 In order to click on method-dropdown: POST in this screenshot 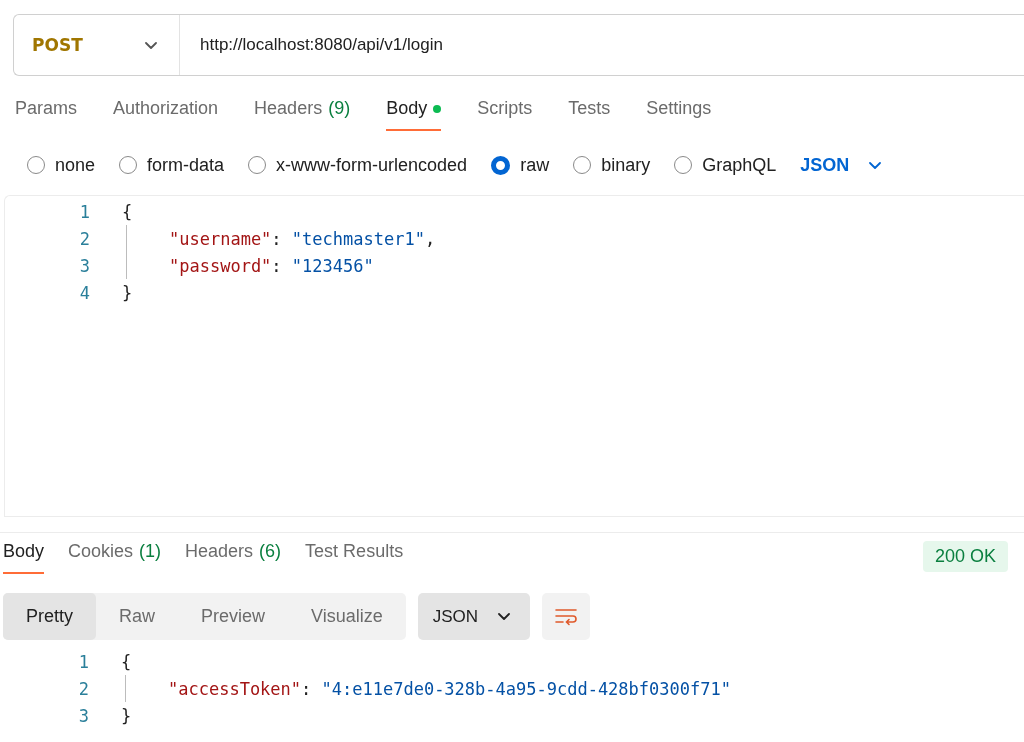, I will do `click(97, 45)`.